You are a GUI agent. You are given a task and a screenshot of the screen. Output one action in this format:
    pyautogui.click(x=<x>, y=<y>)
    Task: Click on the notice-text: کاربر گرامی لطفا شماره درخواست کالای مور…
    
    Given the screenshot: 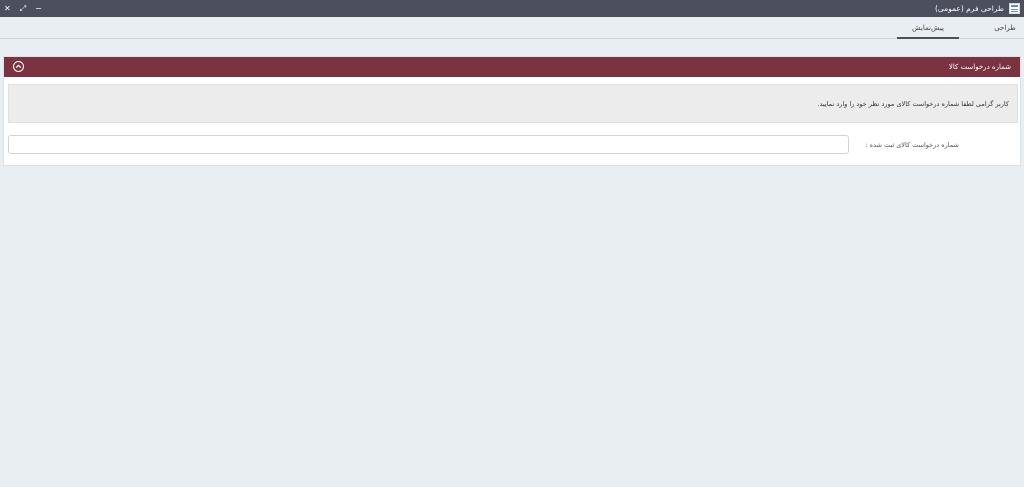 What is the action you would take?
    pyautogui.click(x=913, y=104)
    